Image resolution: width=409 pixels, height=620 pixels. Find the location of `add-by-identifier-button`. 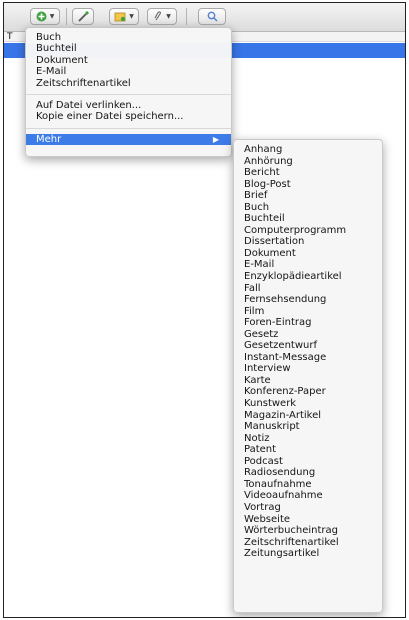

add-by-identifier-button is located at coordinates (83, 16).